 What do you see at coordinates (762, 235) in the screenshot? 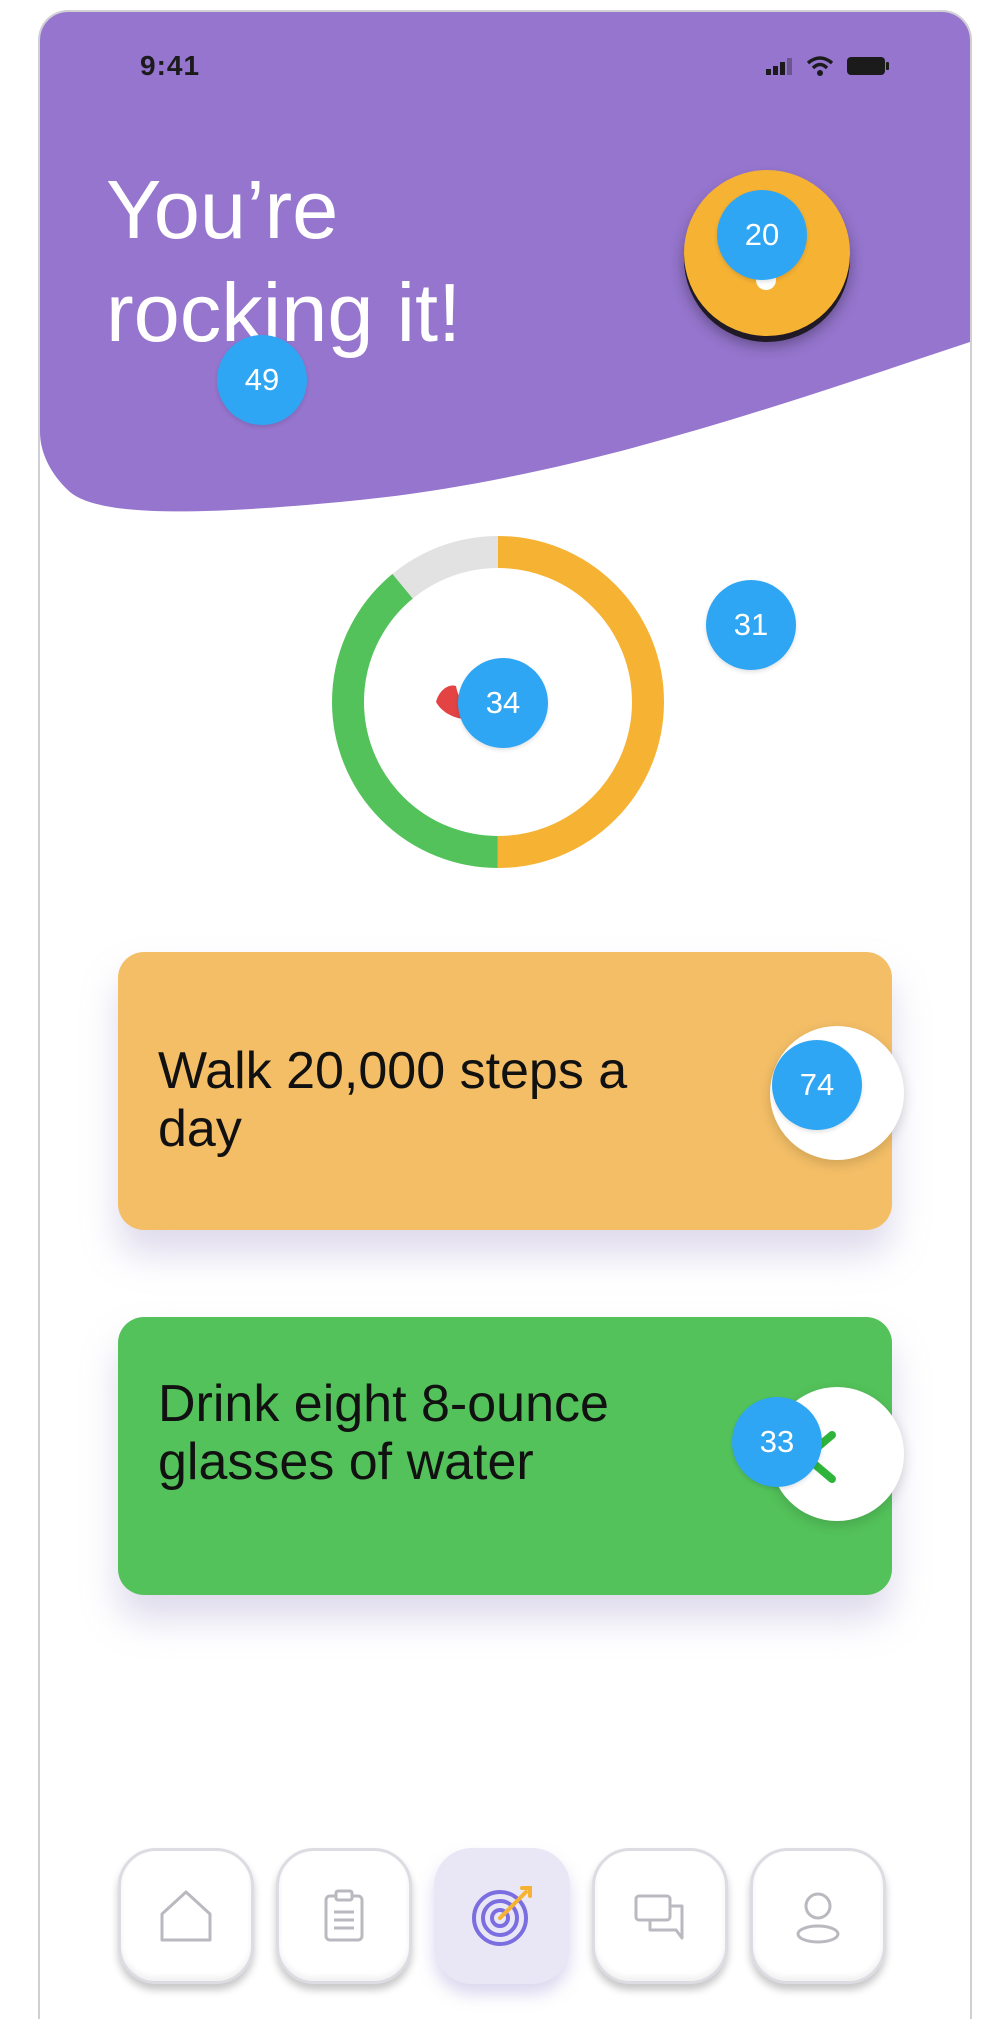
I see `avatar-badge: 20` at bounding box center [762, 235].